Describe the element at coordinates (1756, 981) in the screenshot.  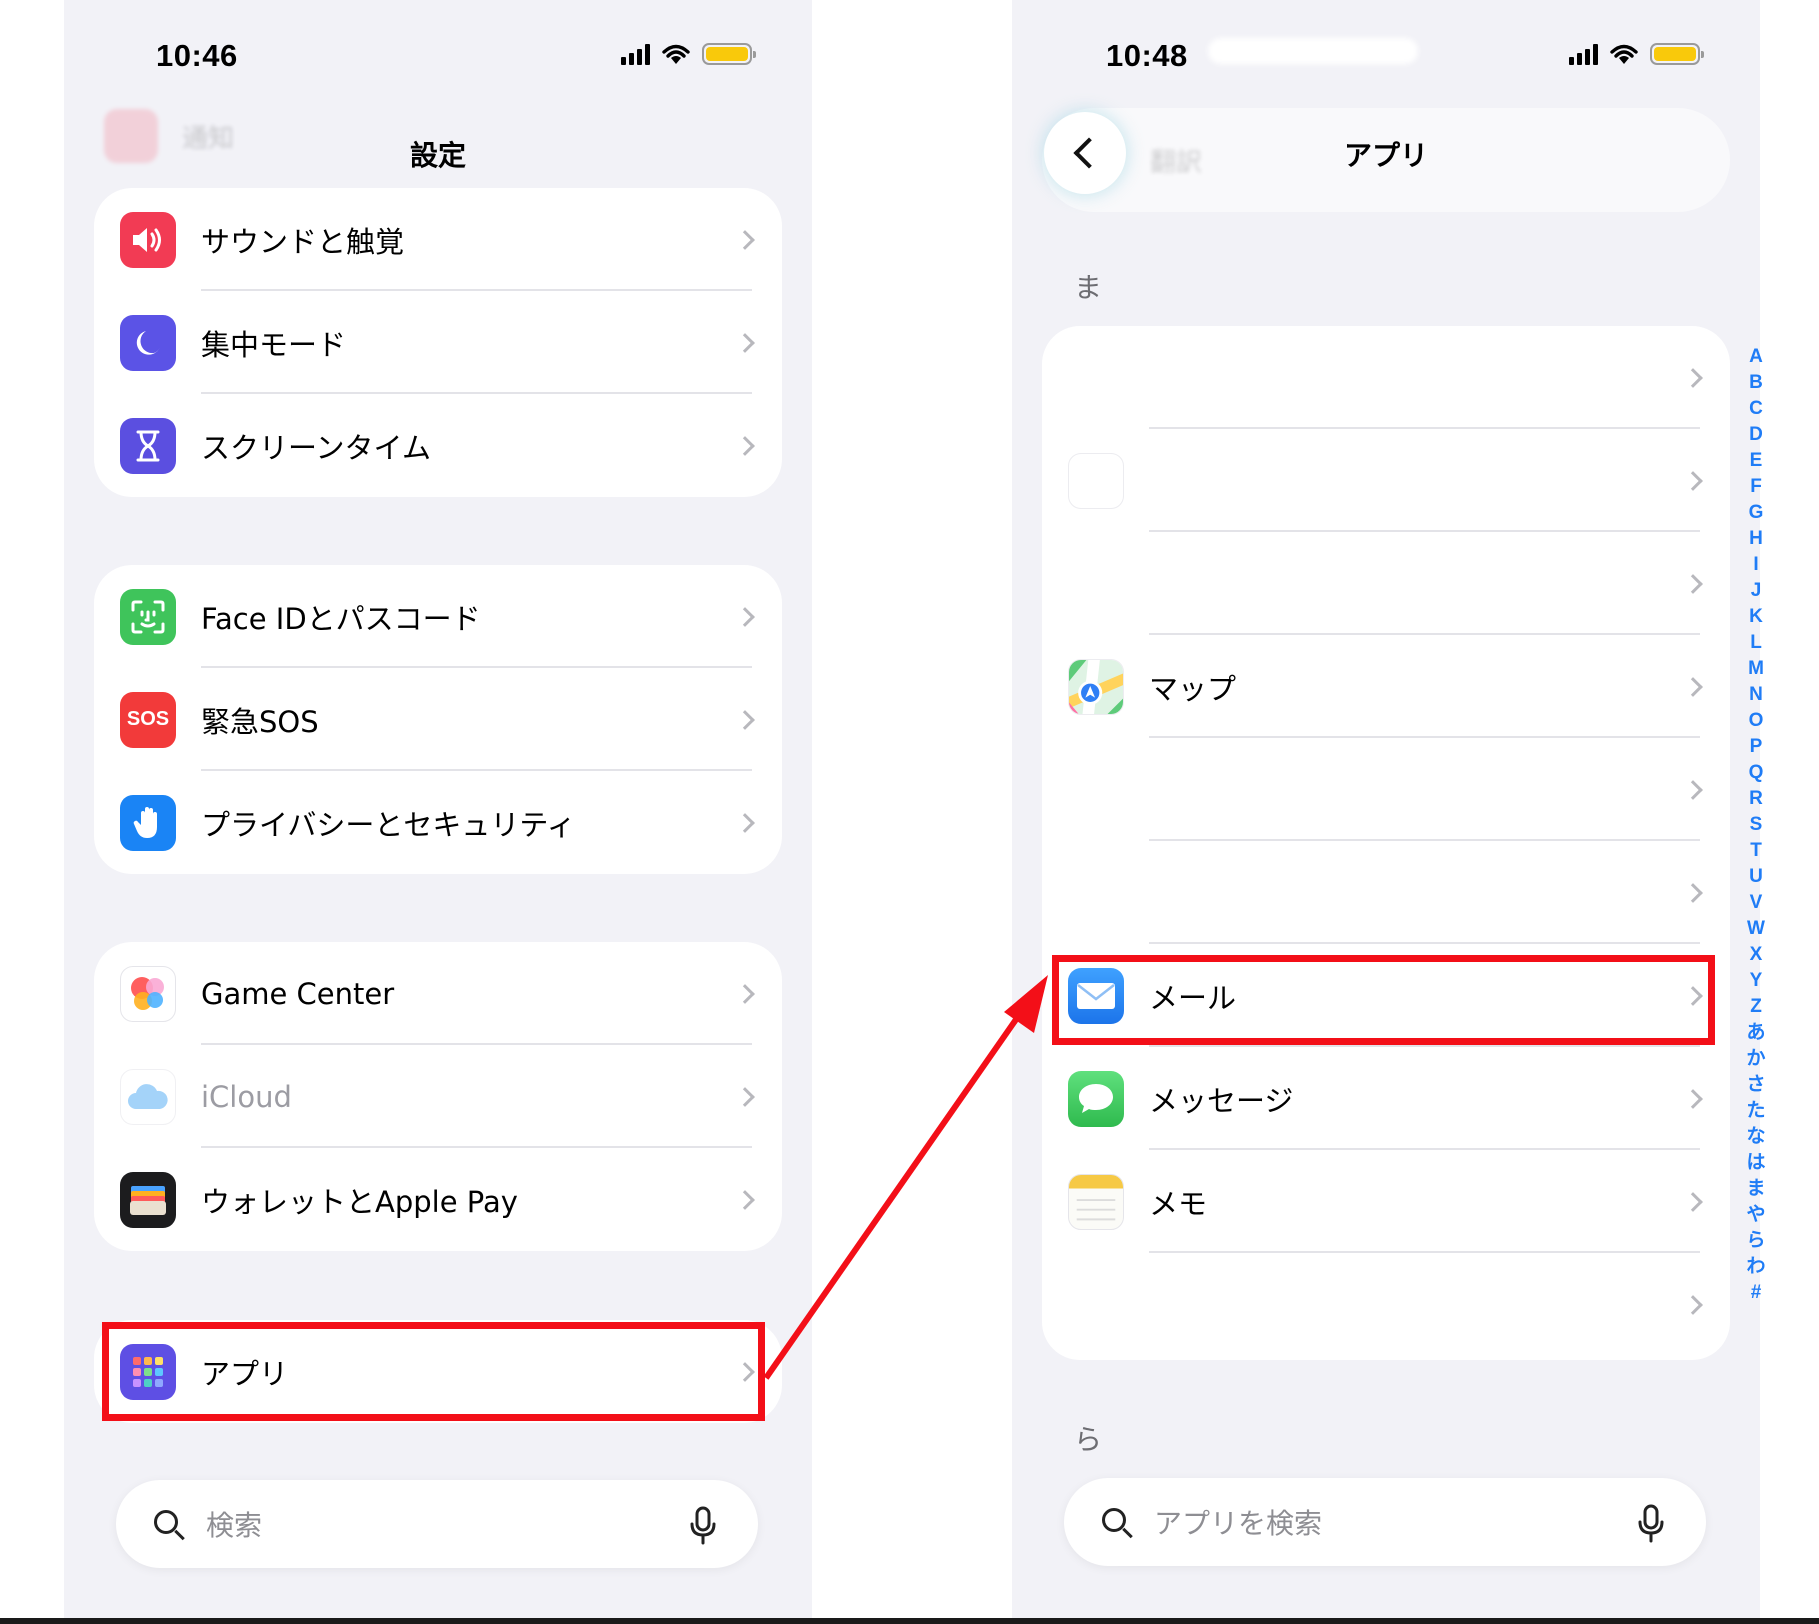
I see `index-letter: Y` at that location.